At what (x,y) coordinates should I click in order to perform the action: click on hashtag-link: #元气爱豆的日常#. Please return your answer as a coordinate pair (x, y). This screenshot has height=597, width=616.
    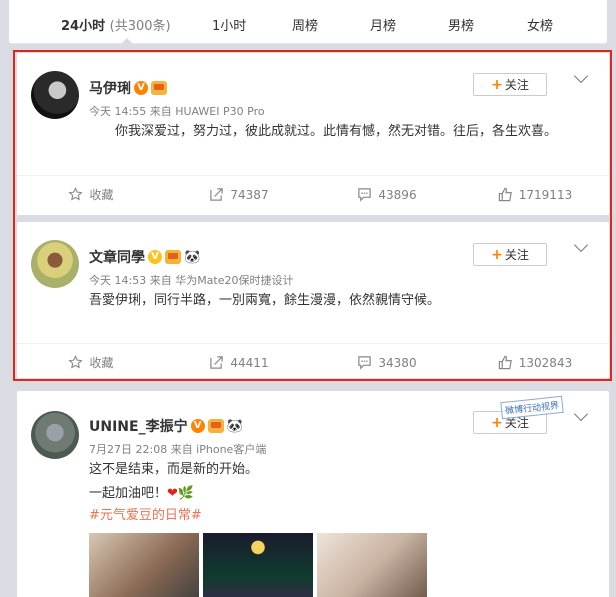
    Looking at the image, I should click on (337, 516).